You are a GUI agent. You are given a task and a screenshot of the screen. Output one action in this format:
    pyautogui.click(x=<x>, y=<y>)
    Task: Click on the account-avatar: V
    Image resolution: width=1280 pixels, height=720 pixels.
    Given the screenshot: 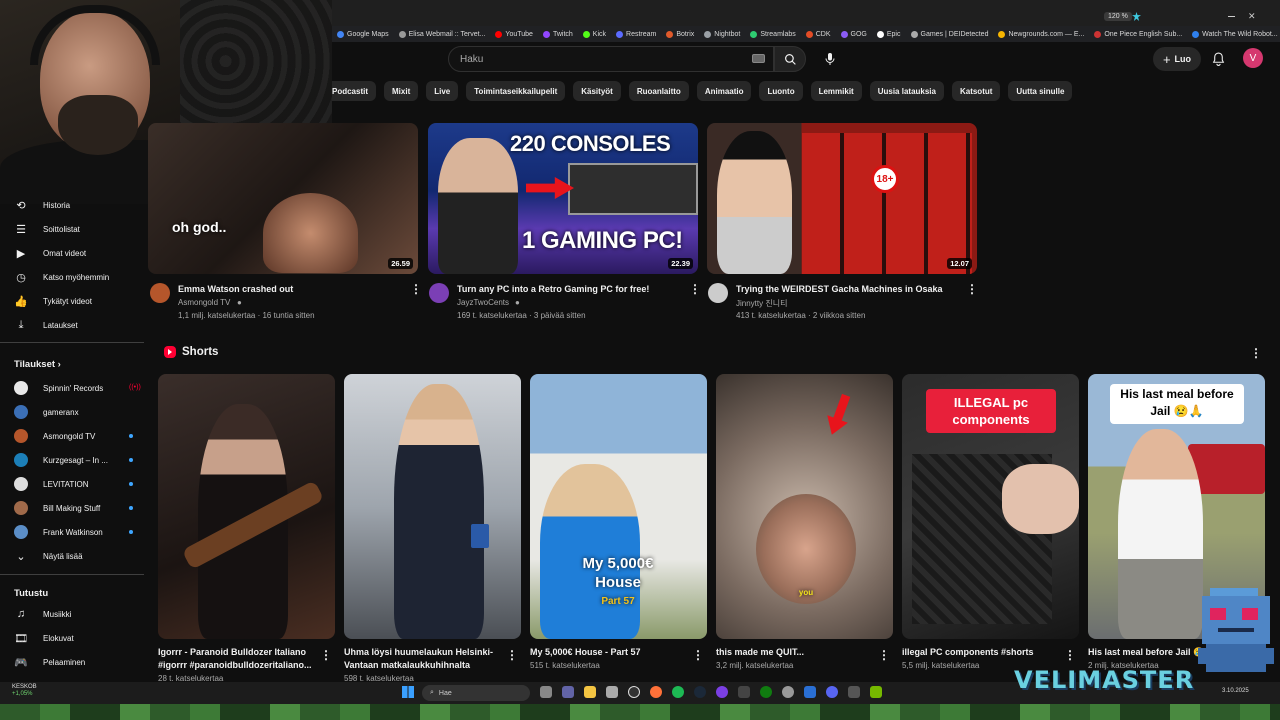 What is the action you would take?
    pyautogui.click(x=1253, y=58)
    